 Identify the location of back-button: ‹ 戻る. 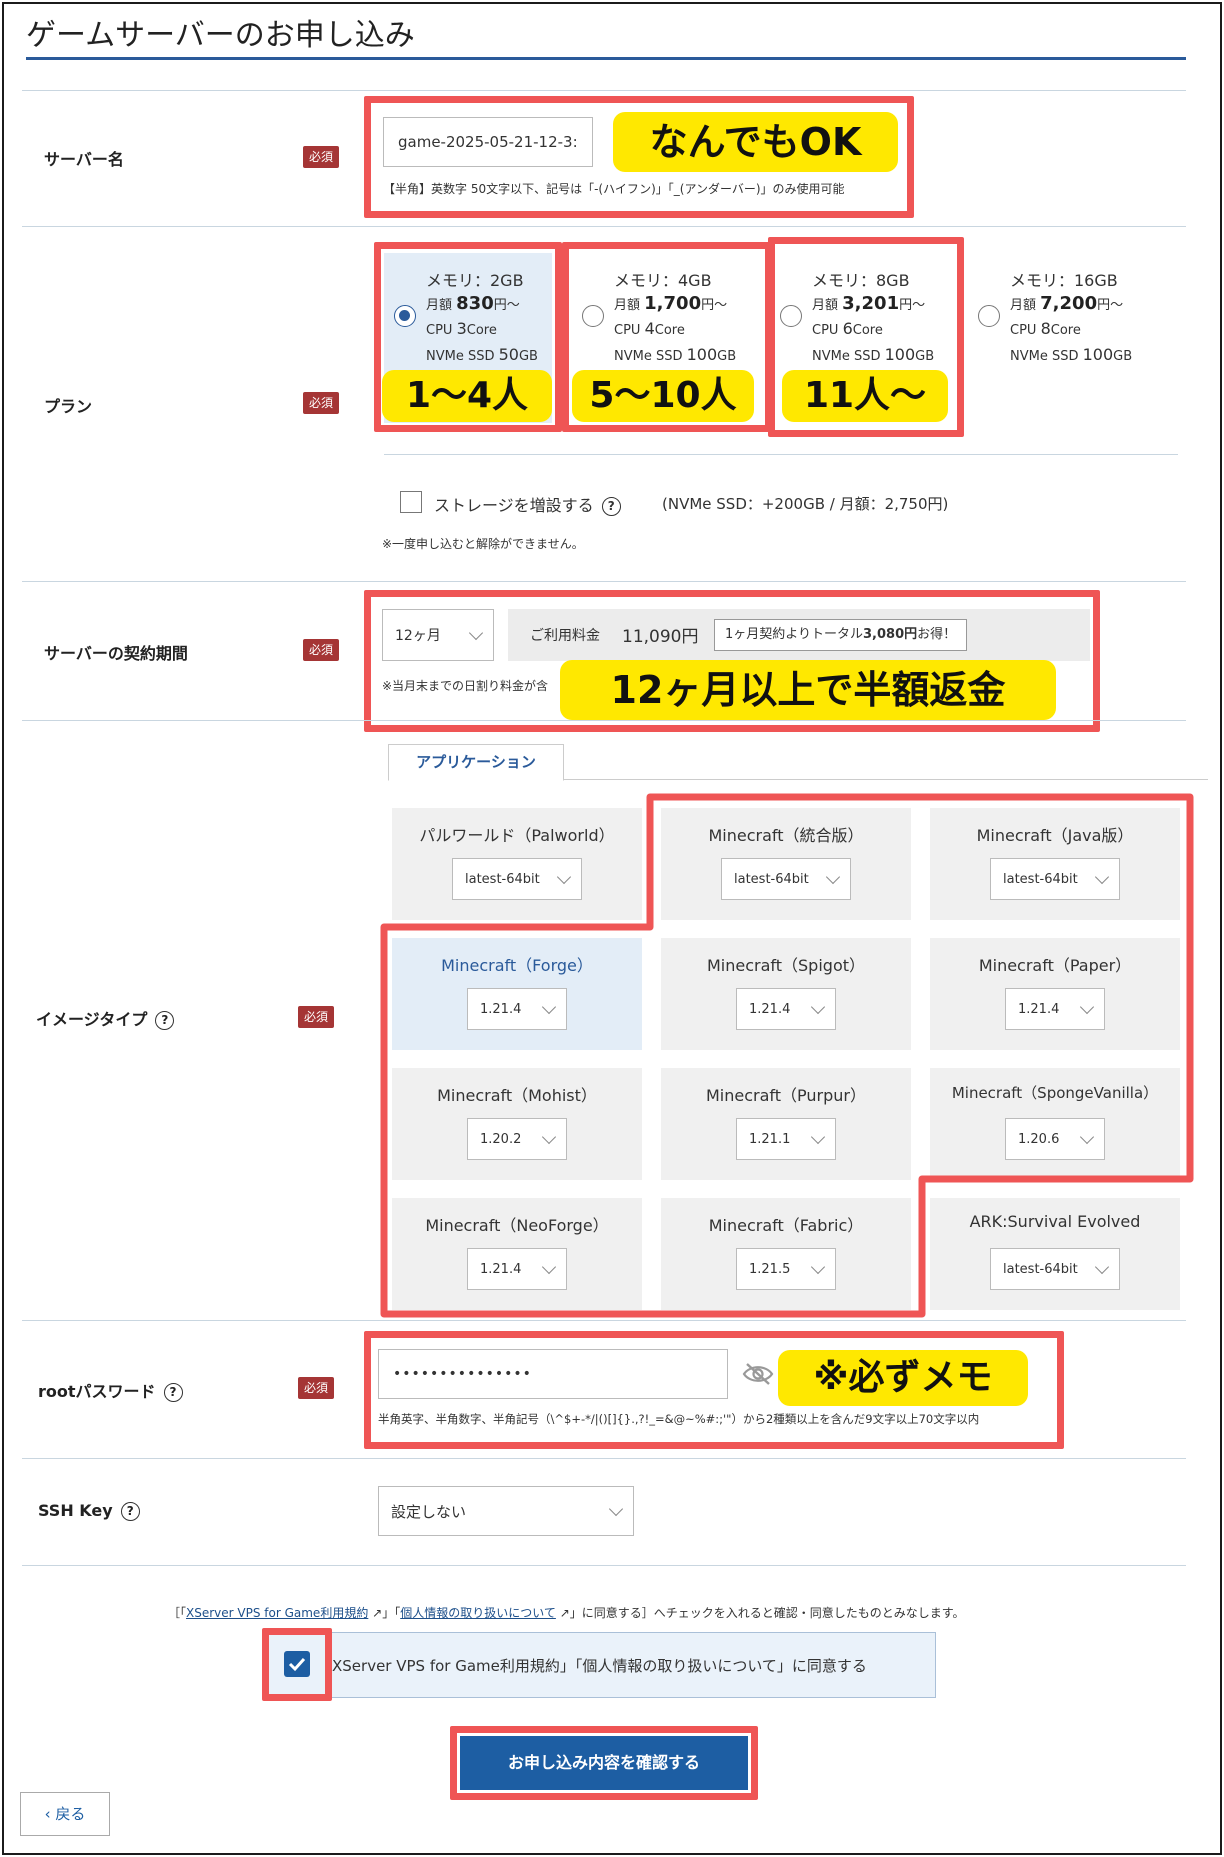
(65, 1814).